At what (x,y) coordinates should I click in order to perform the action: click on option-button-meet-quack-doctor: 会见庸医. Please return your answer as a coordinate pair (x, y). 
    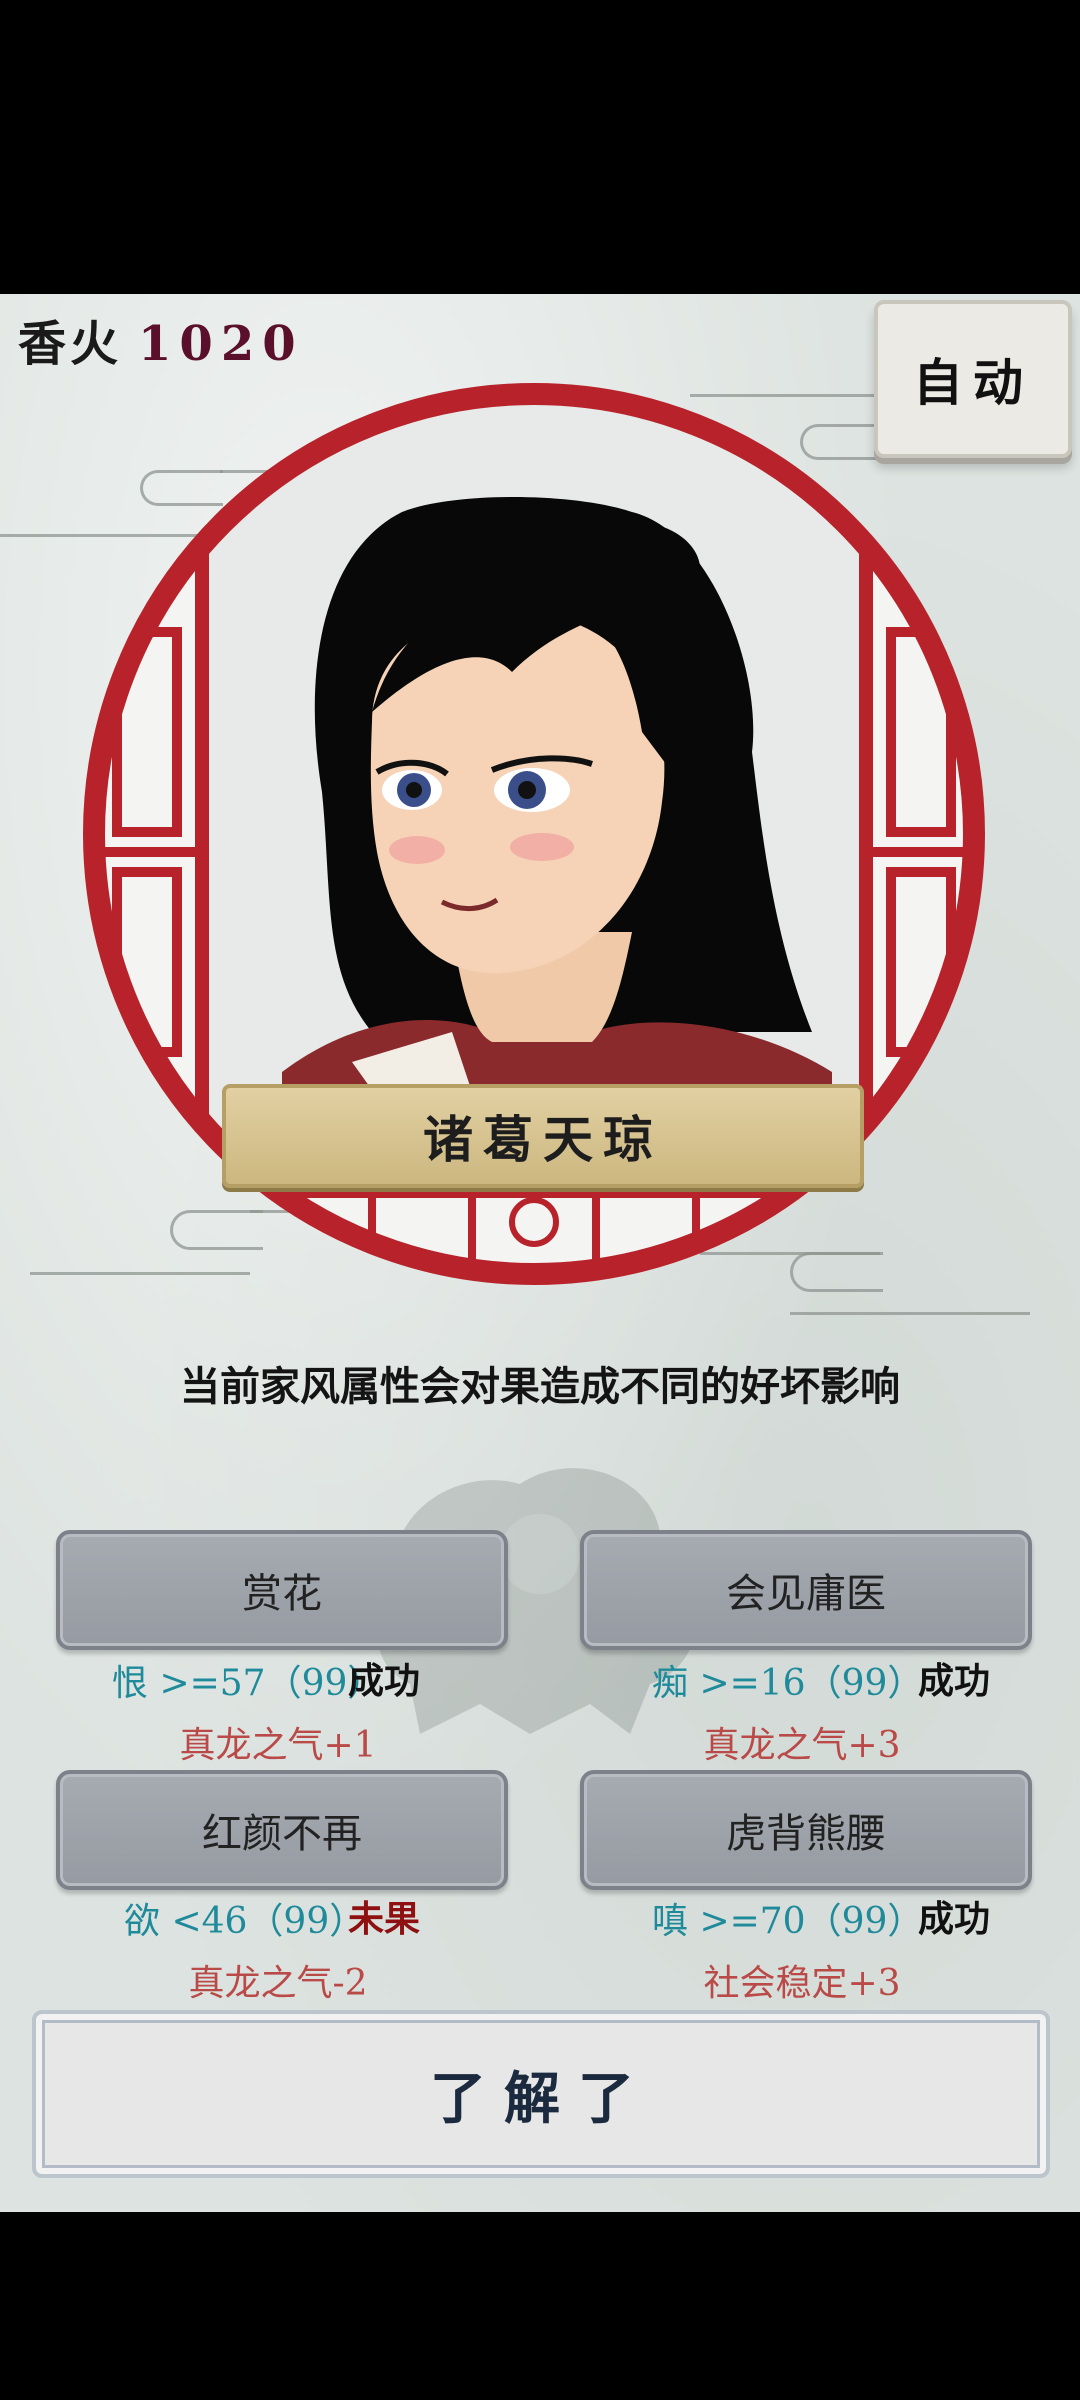
    Looking at the image, I should click on (806, 1590).